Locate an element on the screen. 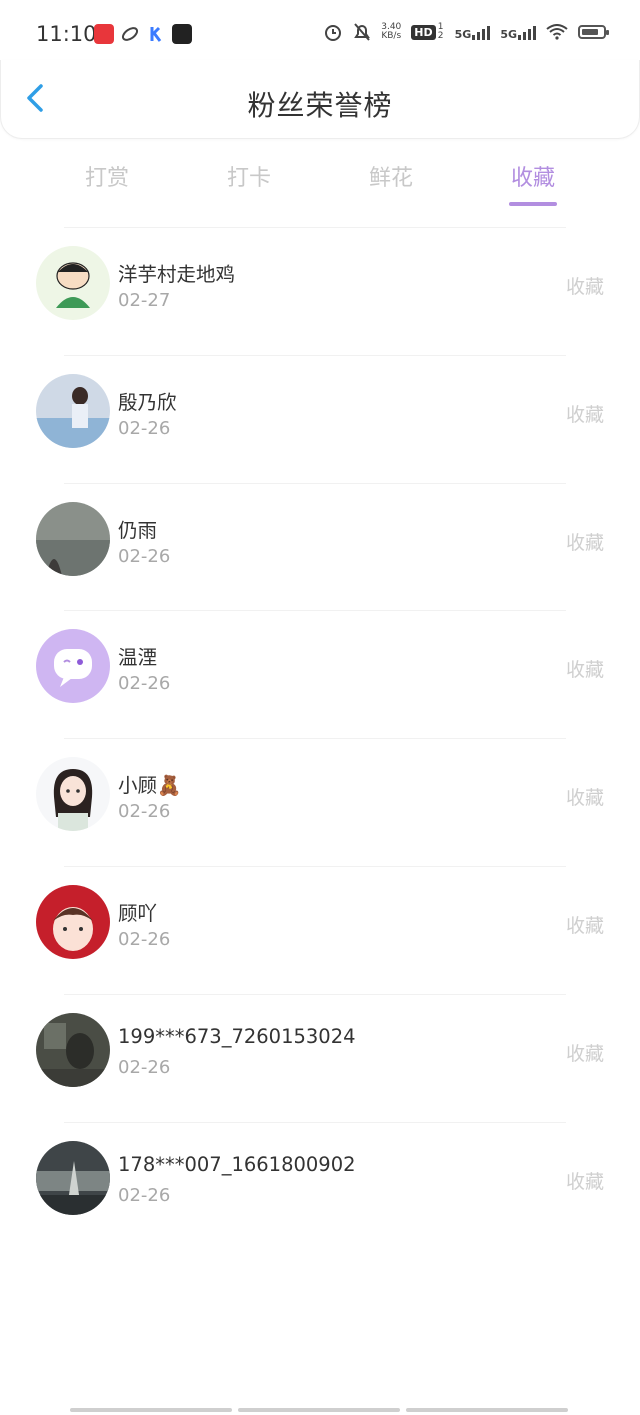 This screenshot has height=1415, width=640. fan-name: 仍雨 is located at coordinates (138, 530).